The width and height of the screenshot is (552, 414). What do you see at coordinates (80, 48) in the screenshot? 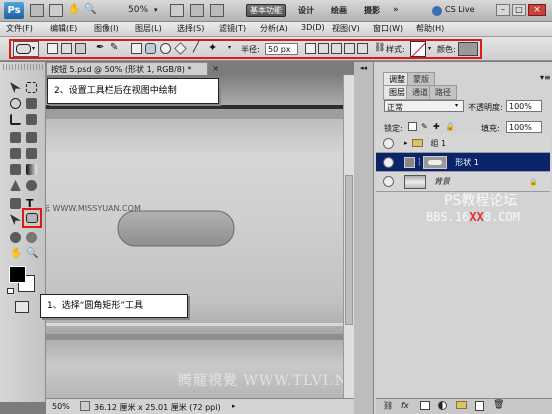
I see `fill-pixels-icon` at bounding box center [80, 48].